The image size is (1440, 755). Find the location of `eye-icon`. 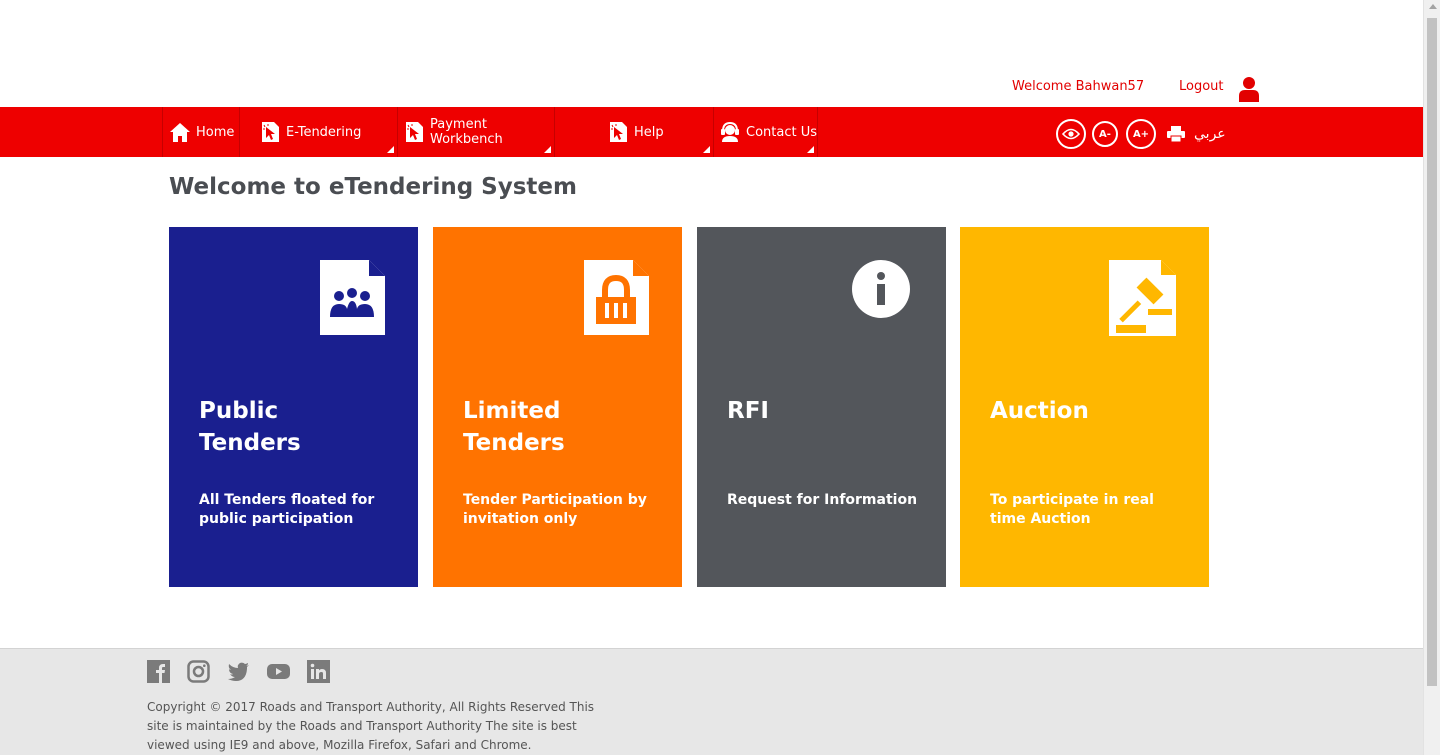

eye-icon is located at coordinates (1071, 134).